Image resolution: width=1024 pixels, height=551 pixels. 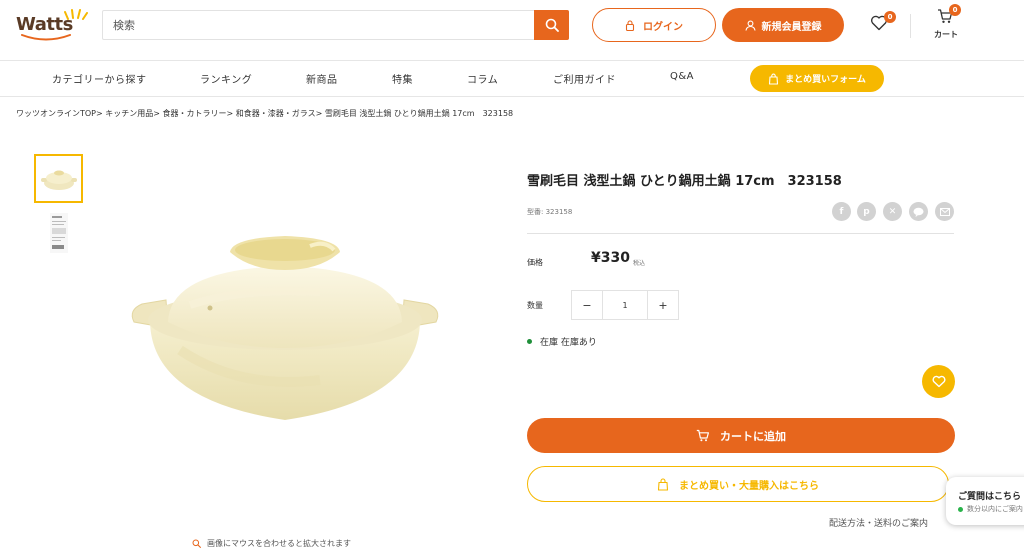 I want to click on add-to-wishlist-button, so click(x=938, y=381).